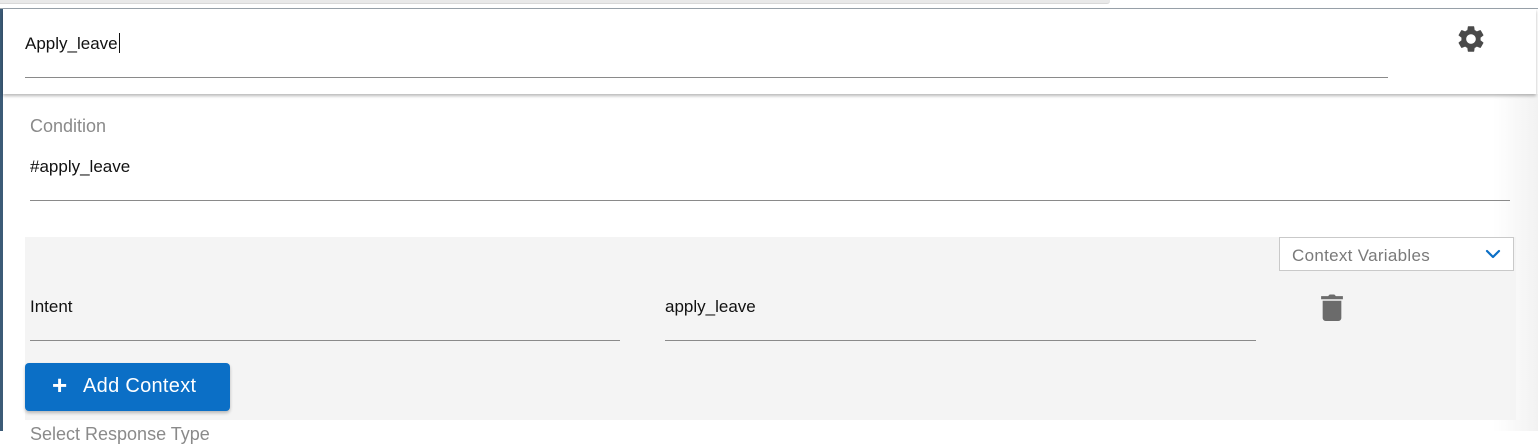 The height and width of the screenshot is (445, 1538). I want to click on context-variables-dropdown: Context Variables, so click(1396, 254).